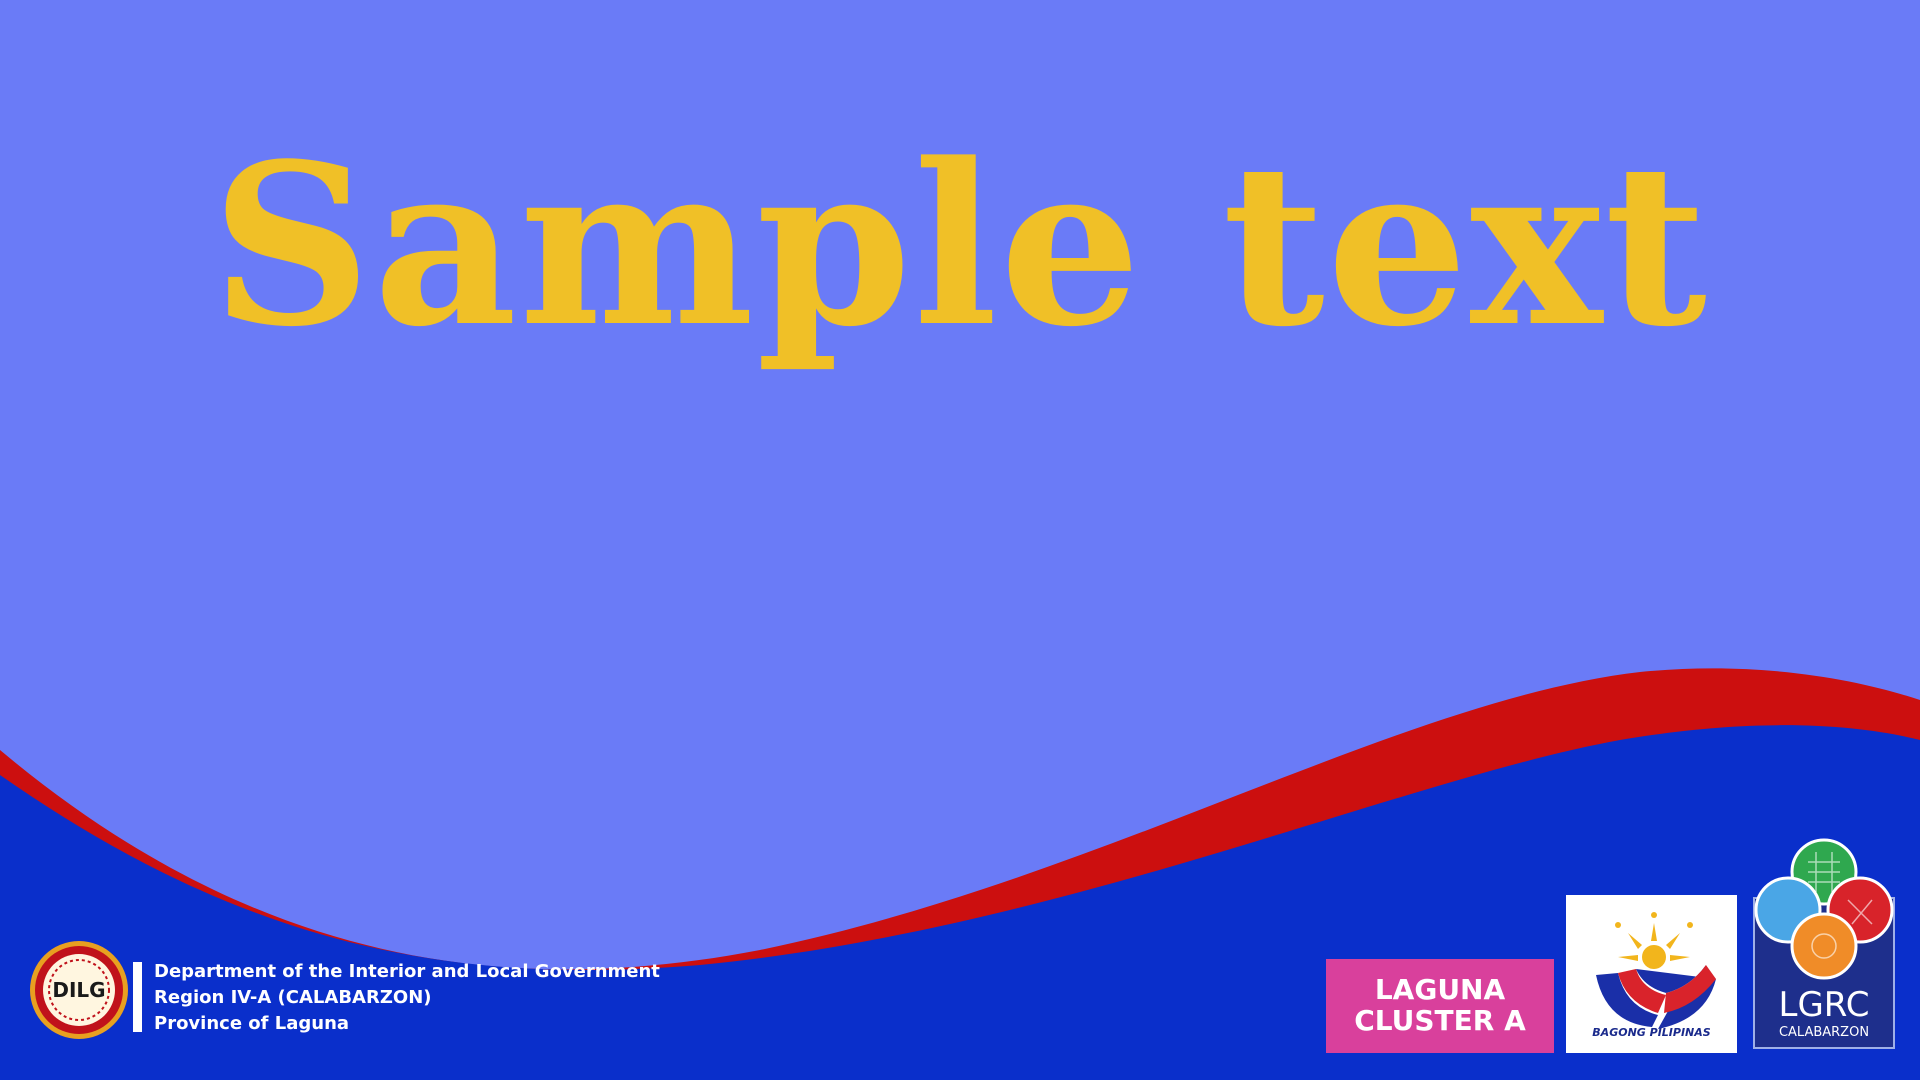 The height and width of the screenshot is (1080, 1920). I want to click on dilg-seal-text: DILG, so click(78, 990).